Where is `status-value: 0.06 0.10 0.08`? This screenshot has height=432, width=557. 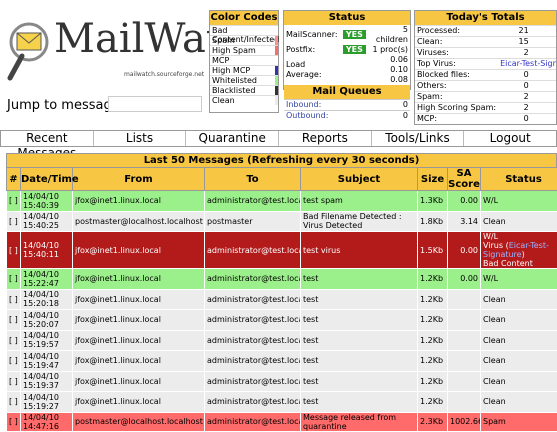
status-value: 0.06 0.10 0.08 is located at coordinates (389, 70).